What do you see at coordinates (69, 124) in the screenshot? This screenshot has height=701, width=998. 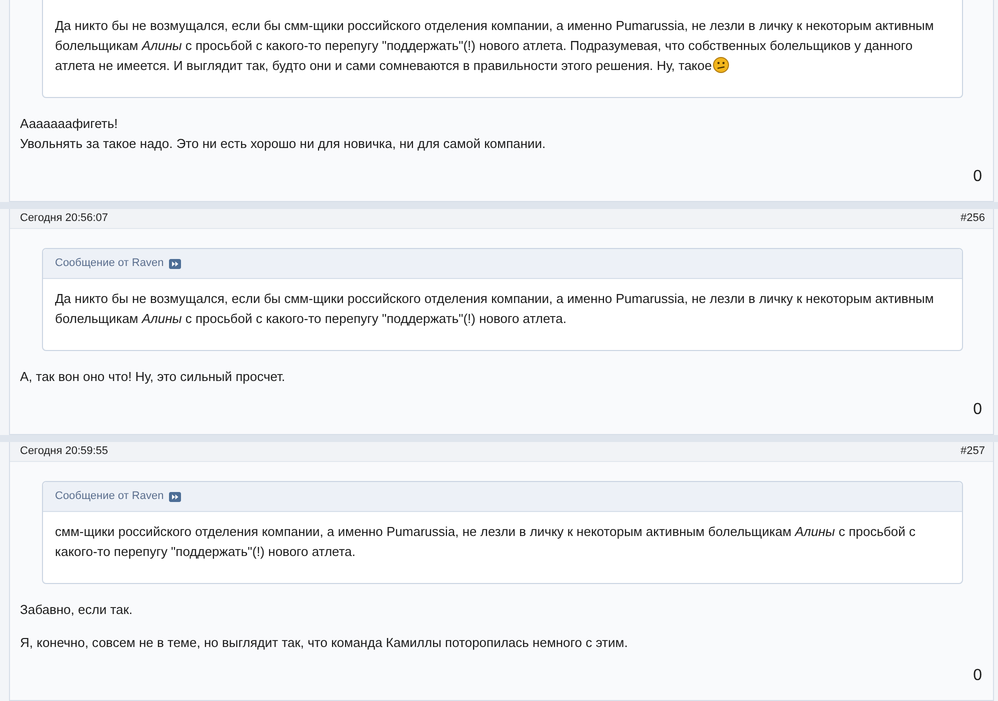 I see `message-text: Ааааааафигеть!` at bounding box center [69, 124].